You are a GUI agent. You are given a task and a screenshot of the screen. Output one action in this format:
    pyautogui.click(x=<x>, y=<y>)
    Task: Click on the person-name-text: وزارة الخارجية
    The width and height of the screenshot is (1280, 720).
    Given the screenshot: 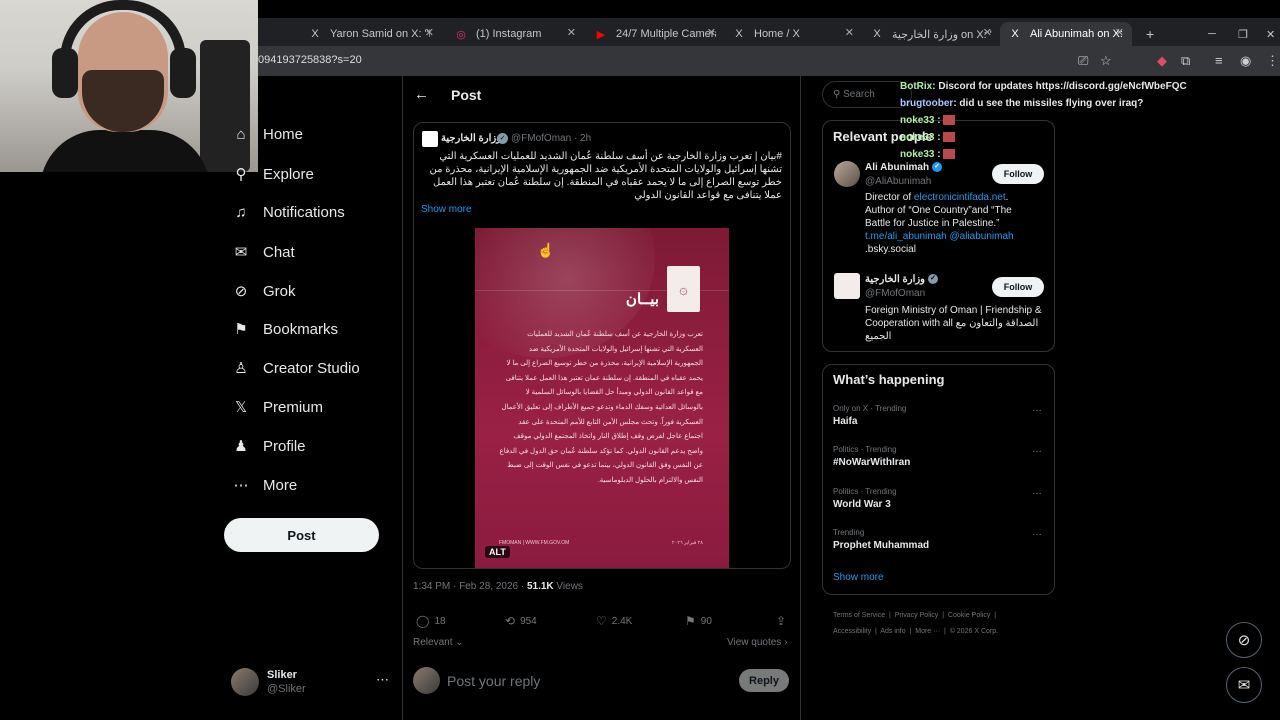 What is the action you would take?
    pyautogui.click(x=895, y=279)
    